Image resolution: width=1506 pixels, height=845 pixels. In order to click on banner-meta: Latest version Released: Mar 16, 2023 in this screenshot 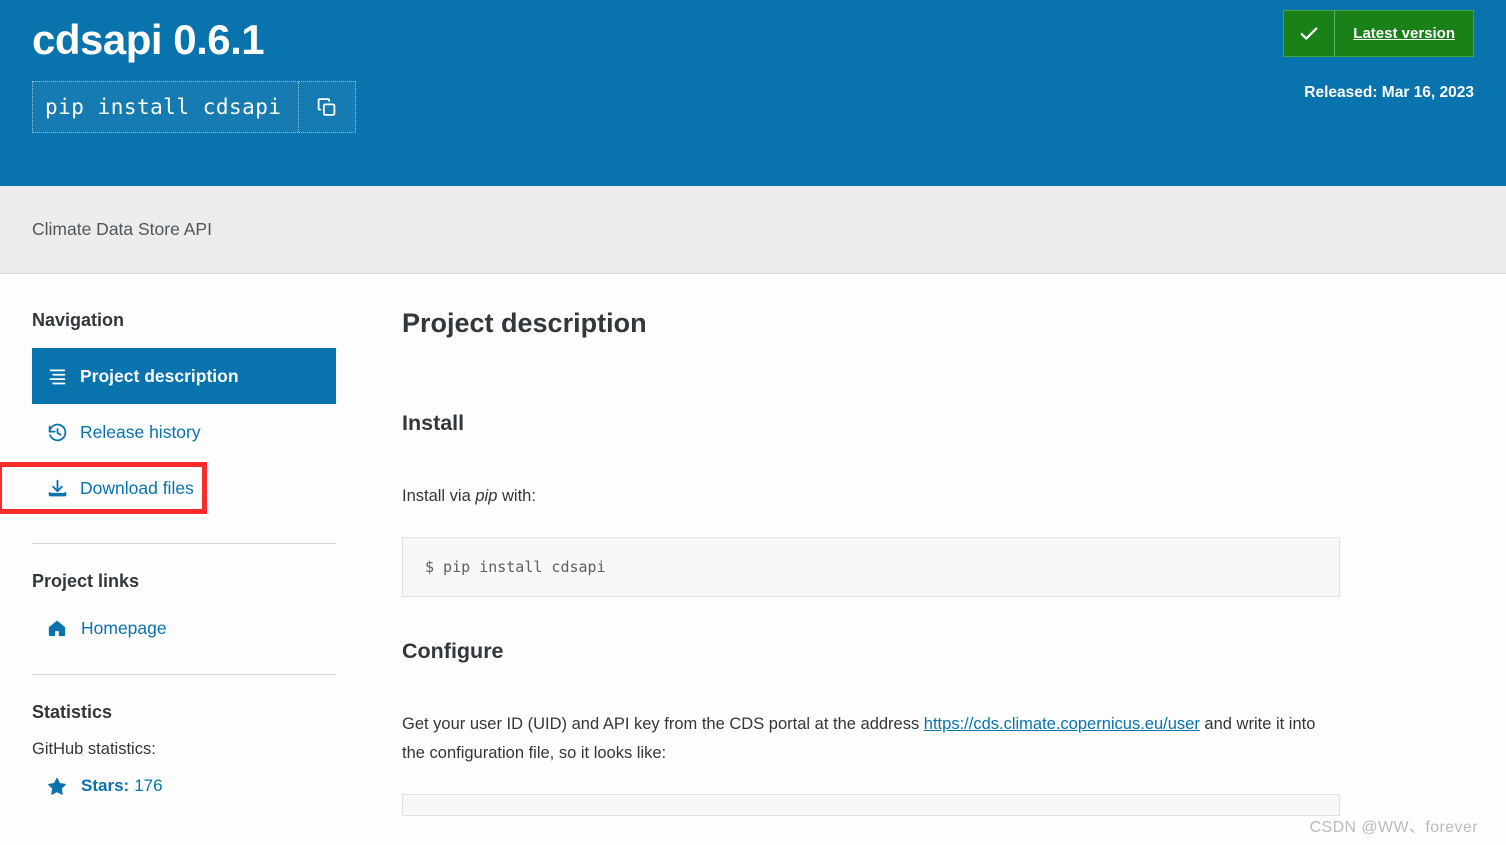, I will do `click(1378, 56)`.